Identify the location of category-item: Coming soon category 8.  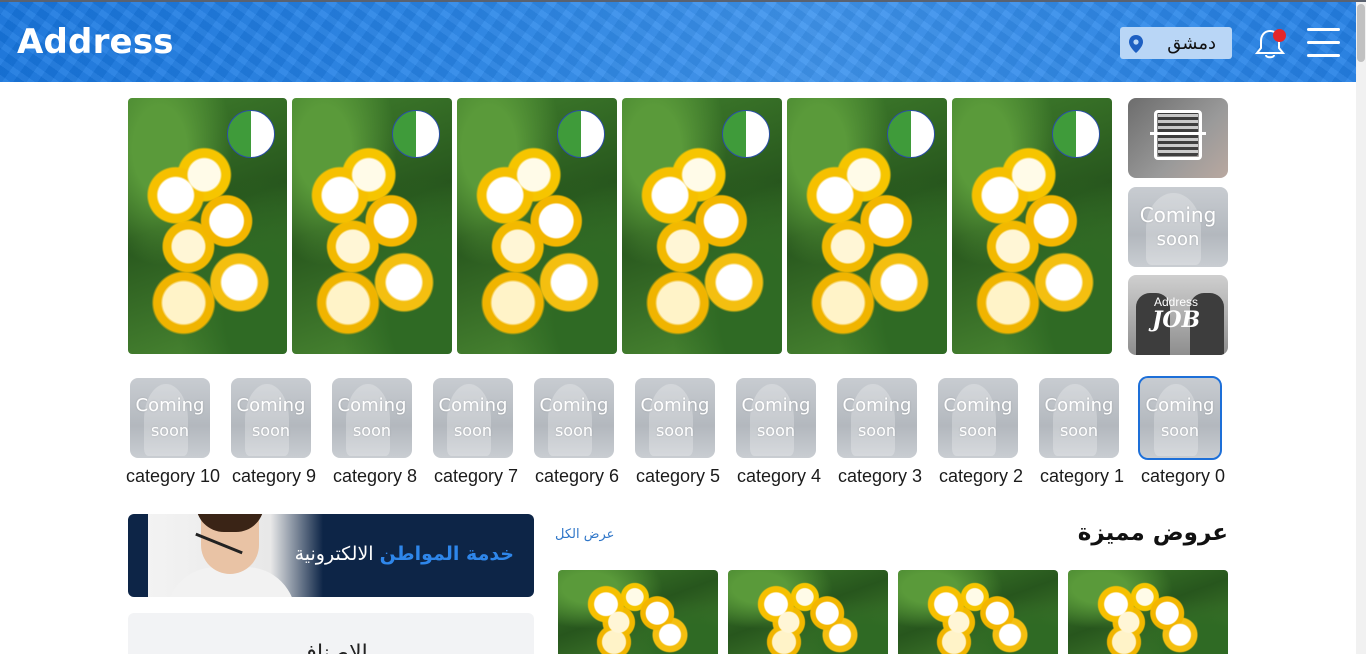
(376, 433).